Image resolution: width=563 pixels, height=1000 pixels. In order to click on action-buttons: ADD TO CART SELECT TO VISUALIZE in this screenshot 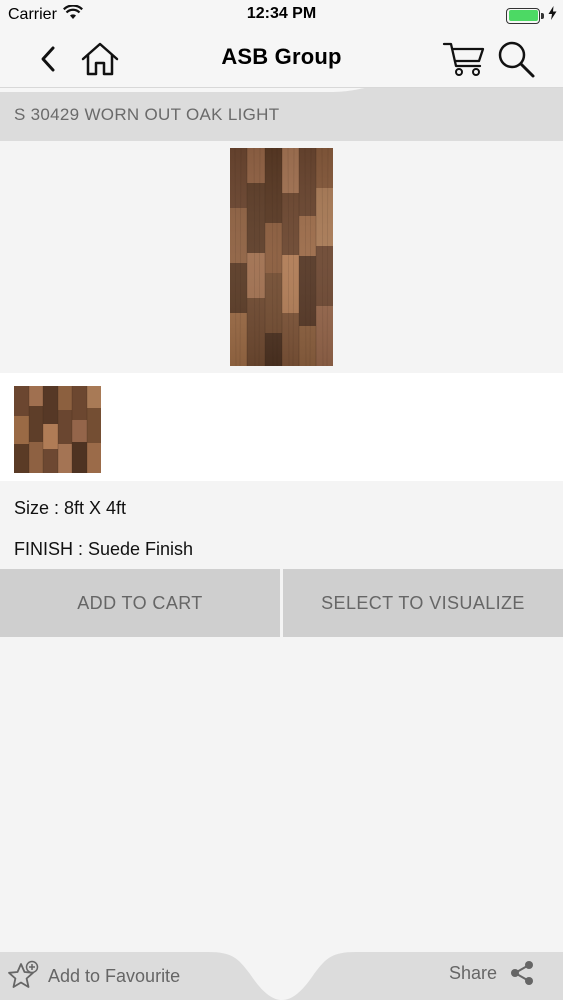, I will do `click(281, 603)`.